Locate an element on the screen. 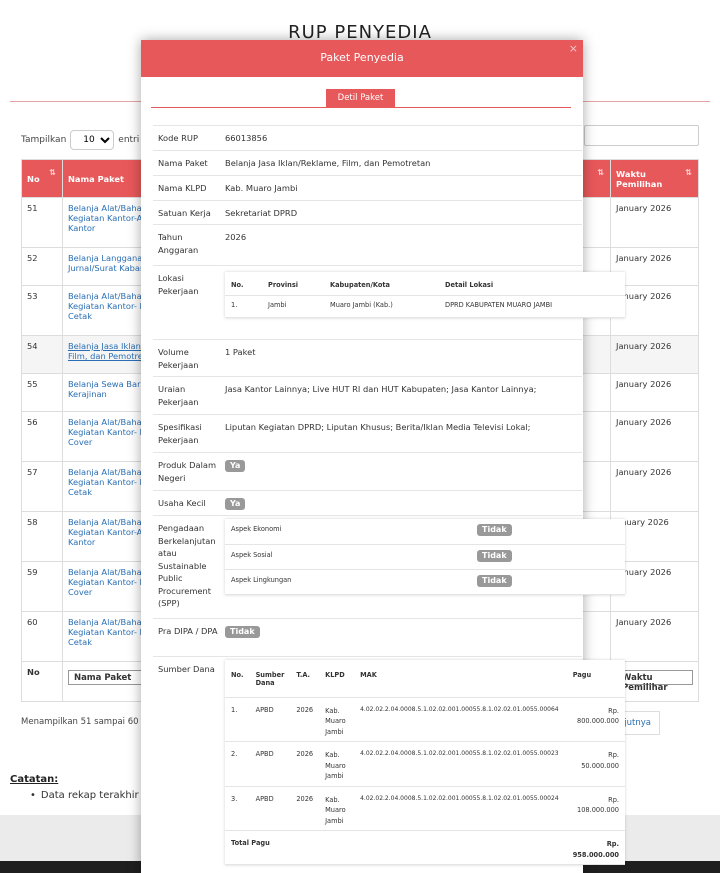 This screenshot has height=873, width=720. label-uraian: Uraian Pekerjaan is located at coordinates (178, 395).